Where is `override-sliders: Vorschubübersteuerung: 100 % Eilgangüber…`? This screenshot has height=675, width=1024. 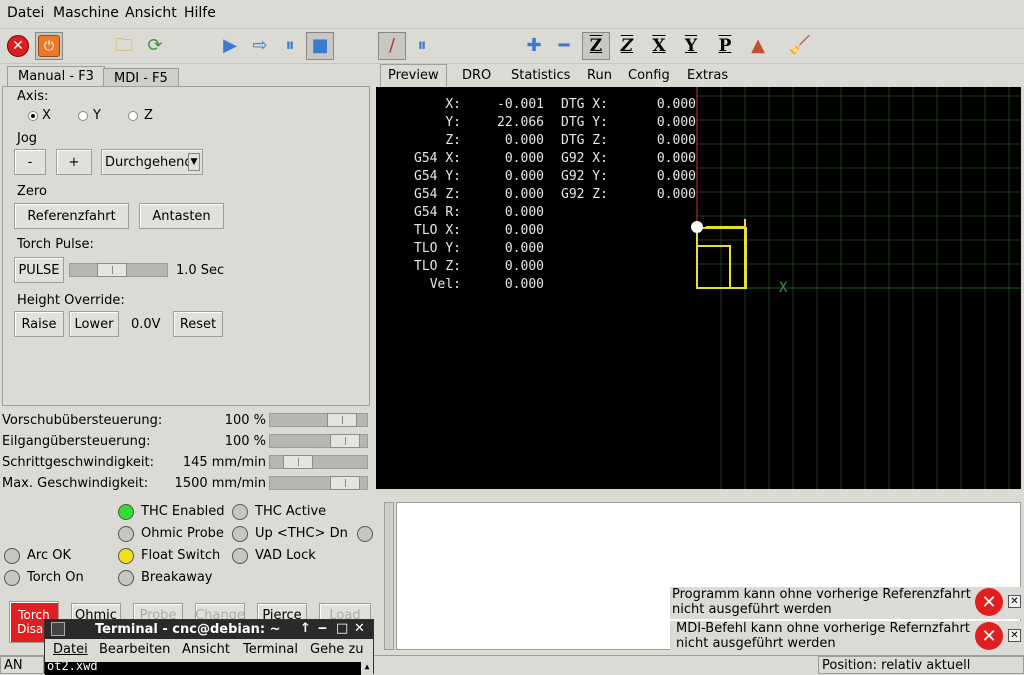 override-sliders: Vorschubübersteuerung: 100 % Eilgangüber… is located at coordinates (186, 452).